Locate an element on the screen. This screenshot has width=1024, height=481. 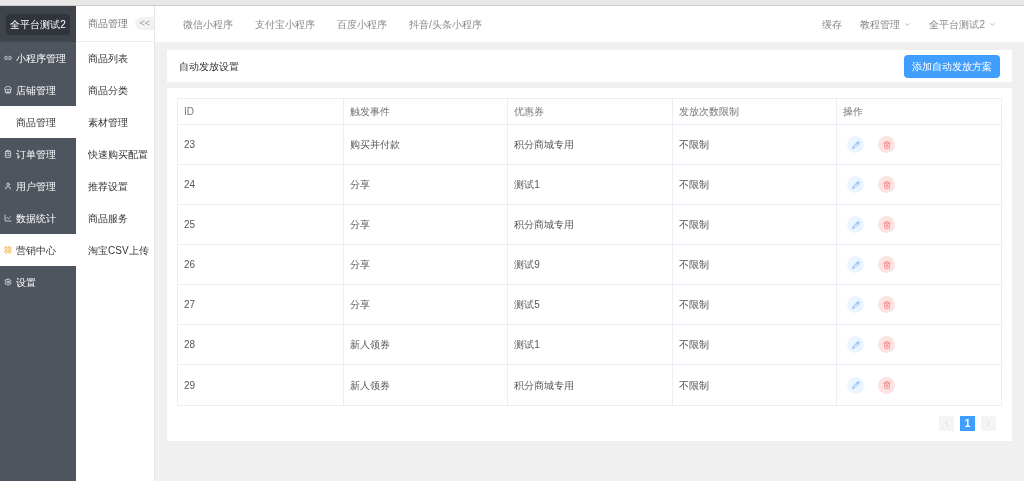
submenu-item: 淘宝CSV上传 is located at coordinates (115, 250).